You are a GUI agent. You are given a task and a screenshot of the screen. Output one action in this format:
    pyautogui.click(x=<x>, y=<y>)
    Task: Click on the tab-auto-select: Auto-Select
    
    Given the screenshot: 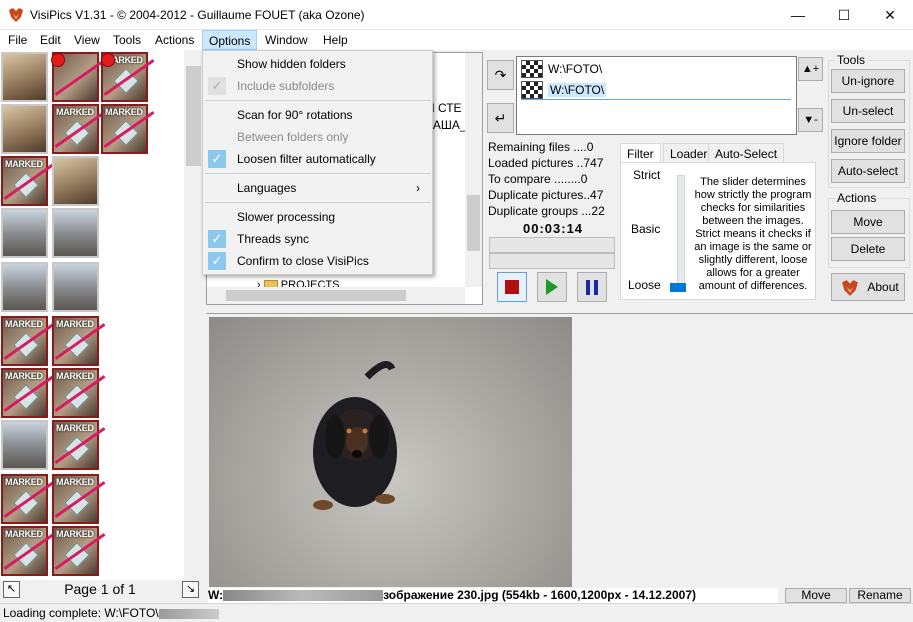 What is the action you would take?
    pyautogui.click(x=746, y=153)
    